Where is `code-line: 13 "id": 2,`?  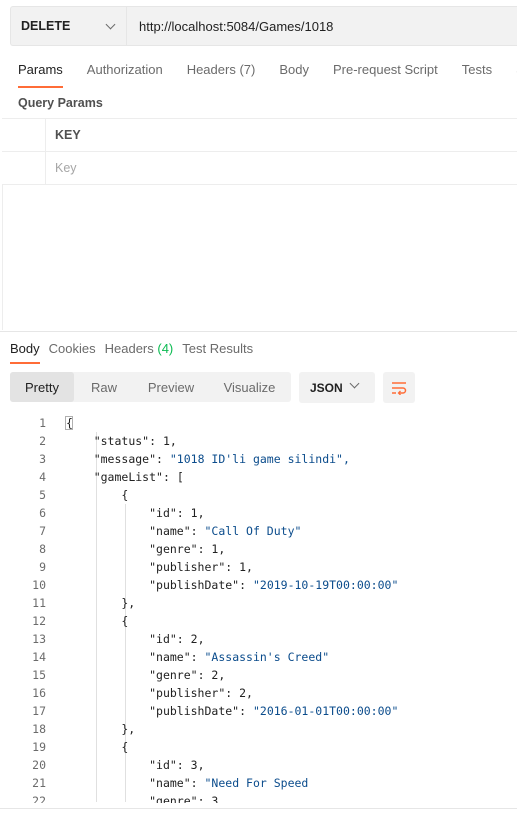 code-line: 13 "id": 2, is located at coordinates (258, 639).